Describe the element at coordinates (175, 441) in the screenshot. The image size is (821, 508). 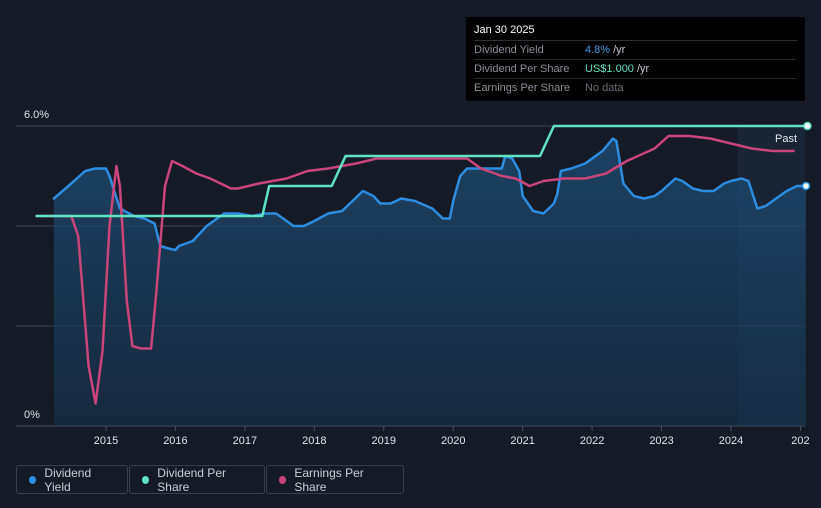
I see `x-tick-label: 2016` at that location.